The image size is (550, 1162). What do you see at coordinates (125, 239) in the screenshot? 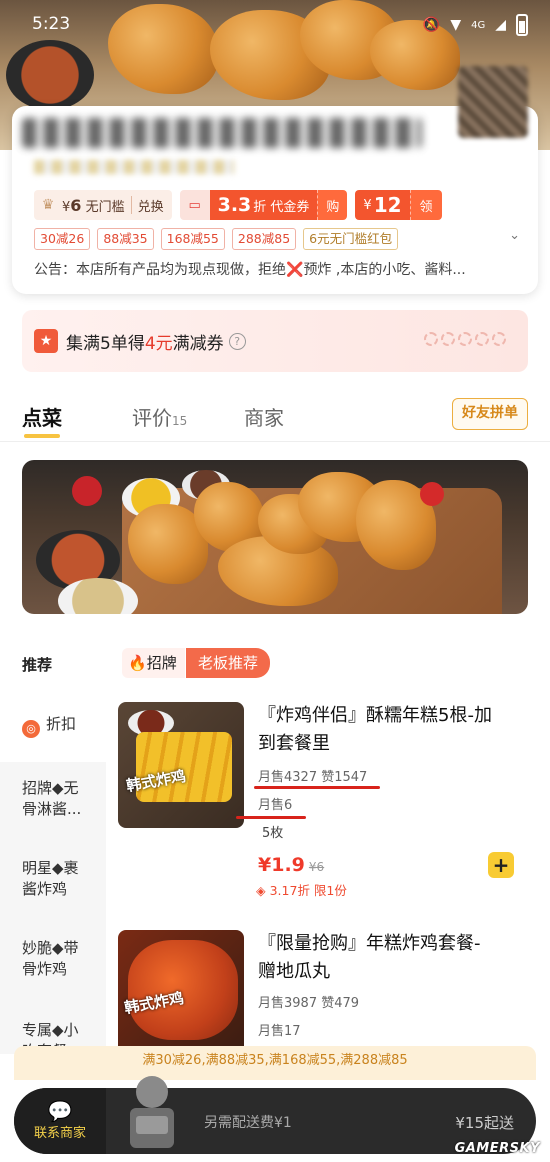
I see `discount-tag: 88减35` at bounding box center [125, 239].